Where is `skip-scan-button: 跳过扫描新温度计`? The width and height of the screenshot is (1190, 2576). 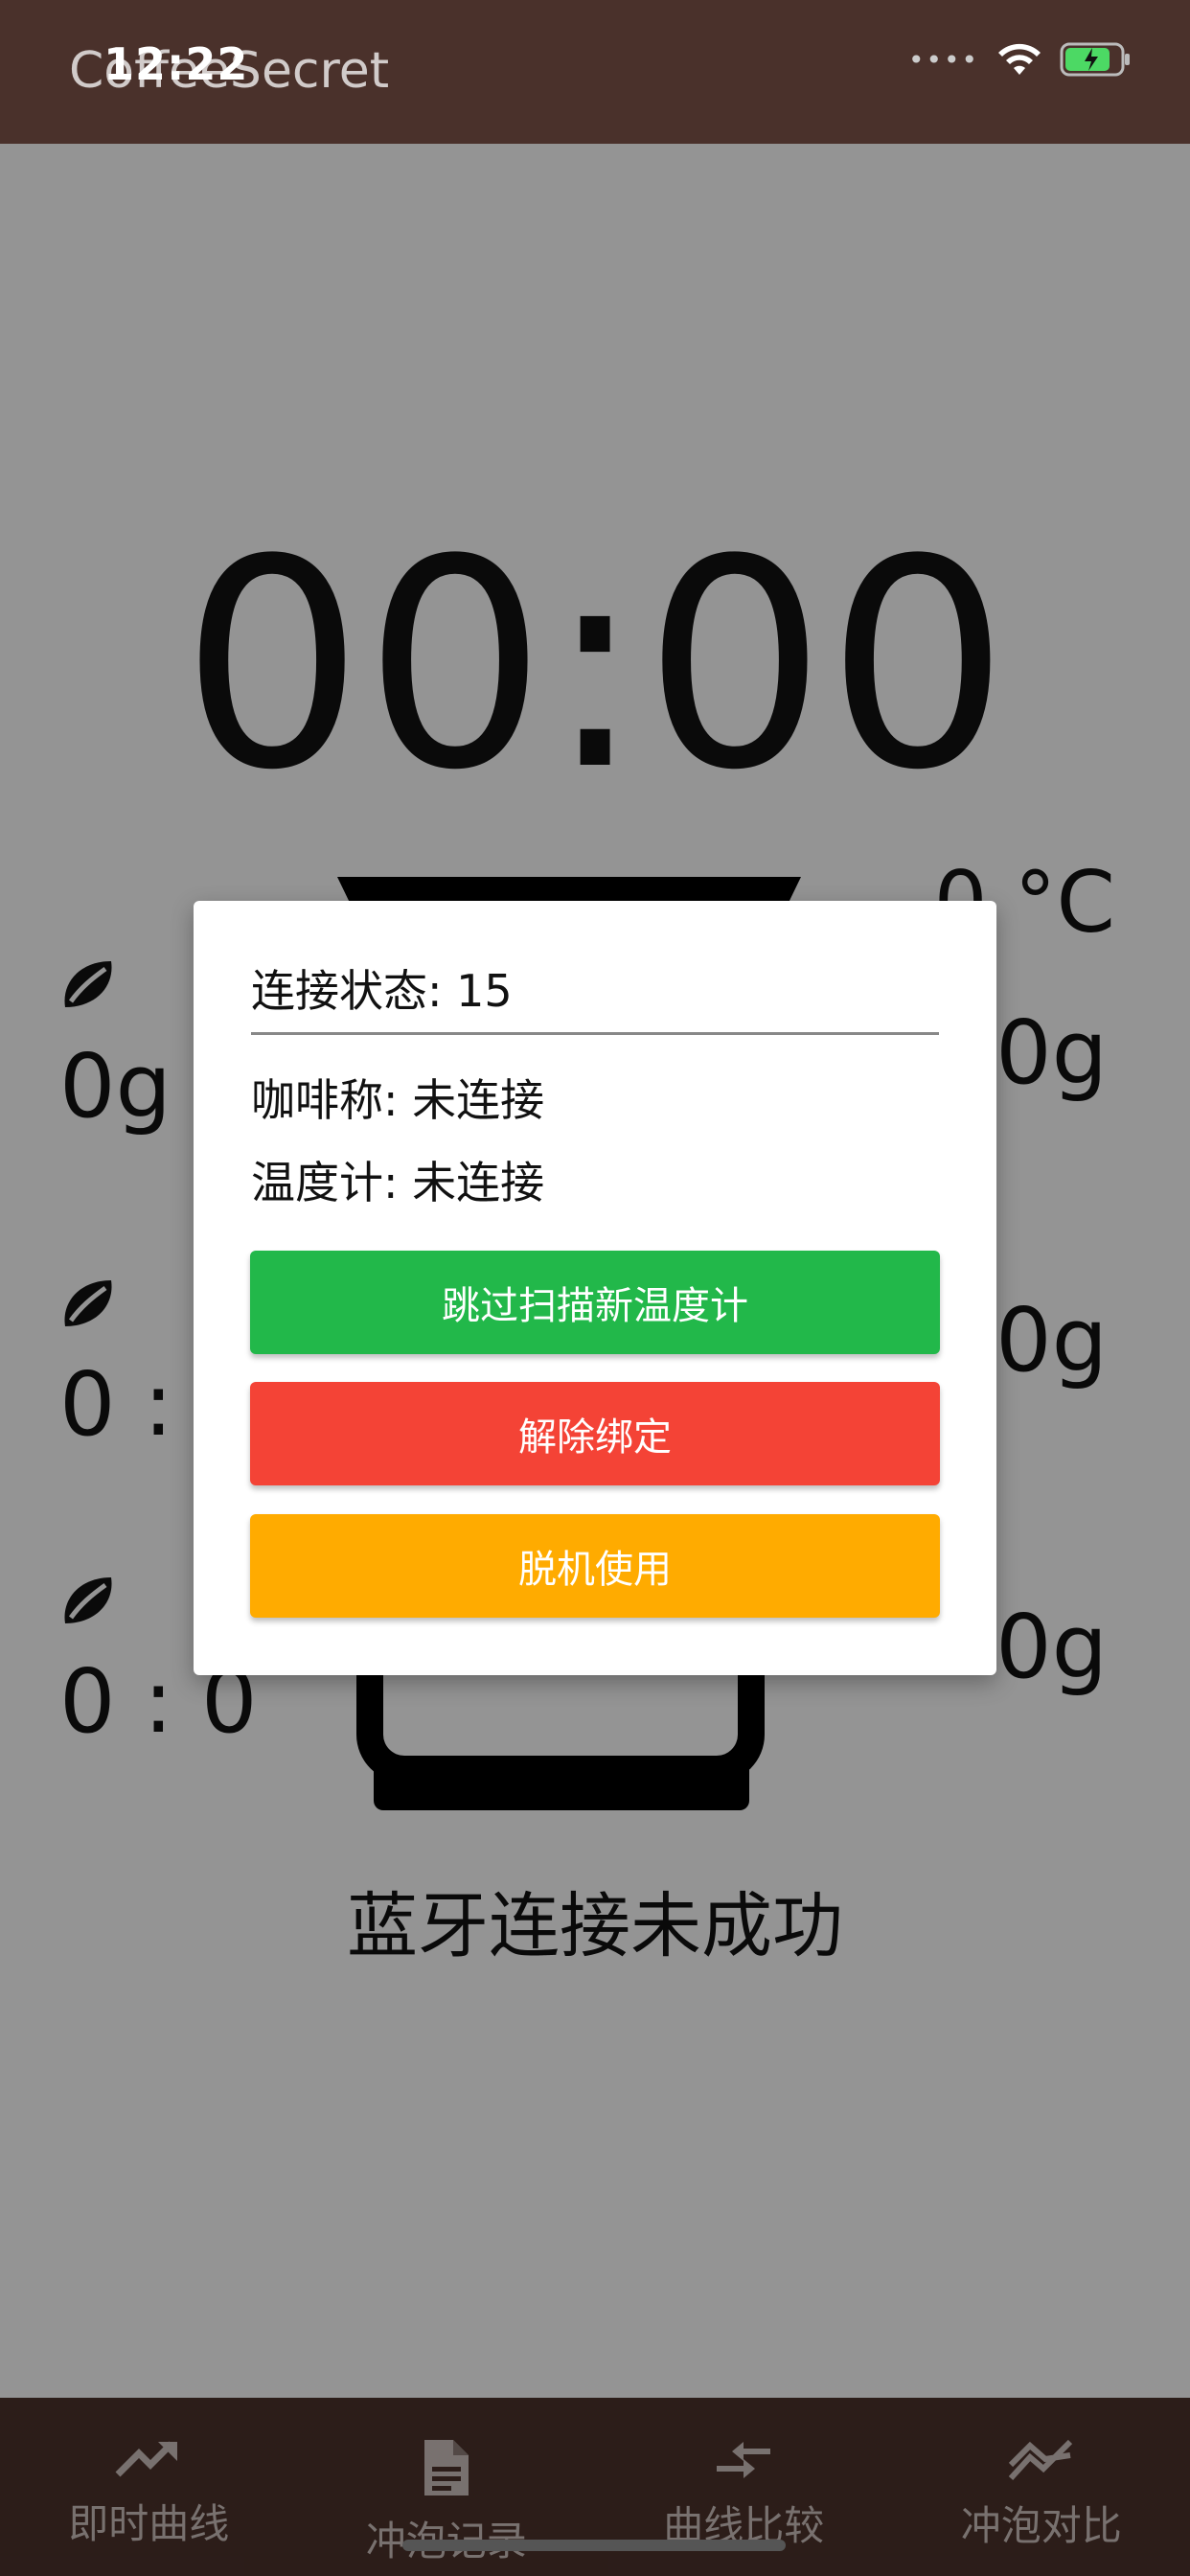
skip-scan-button: 跳过扫描新温度计 is located at coordinates (595, 1302).